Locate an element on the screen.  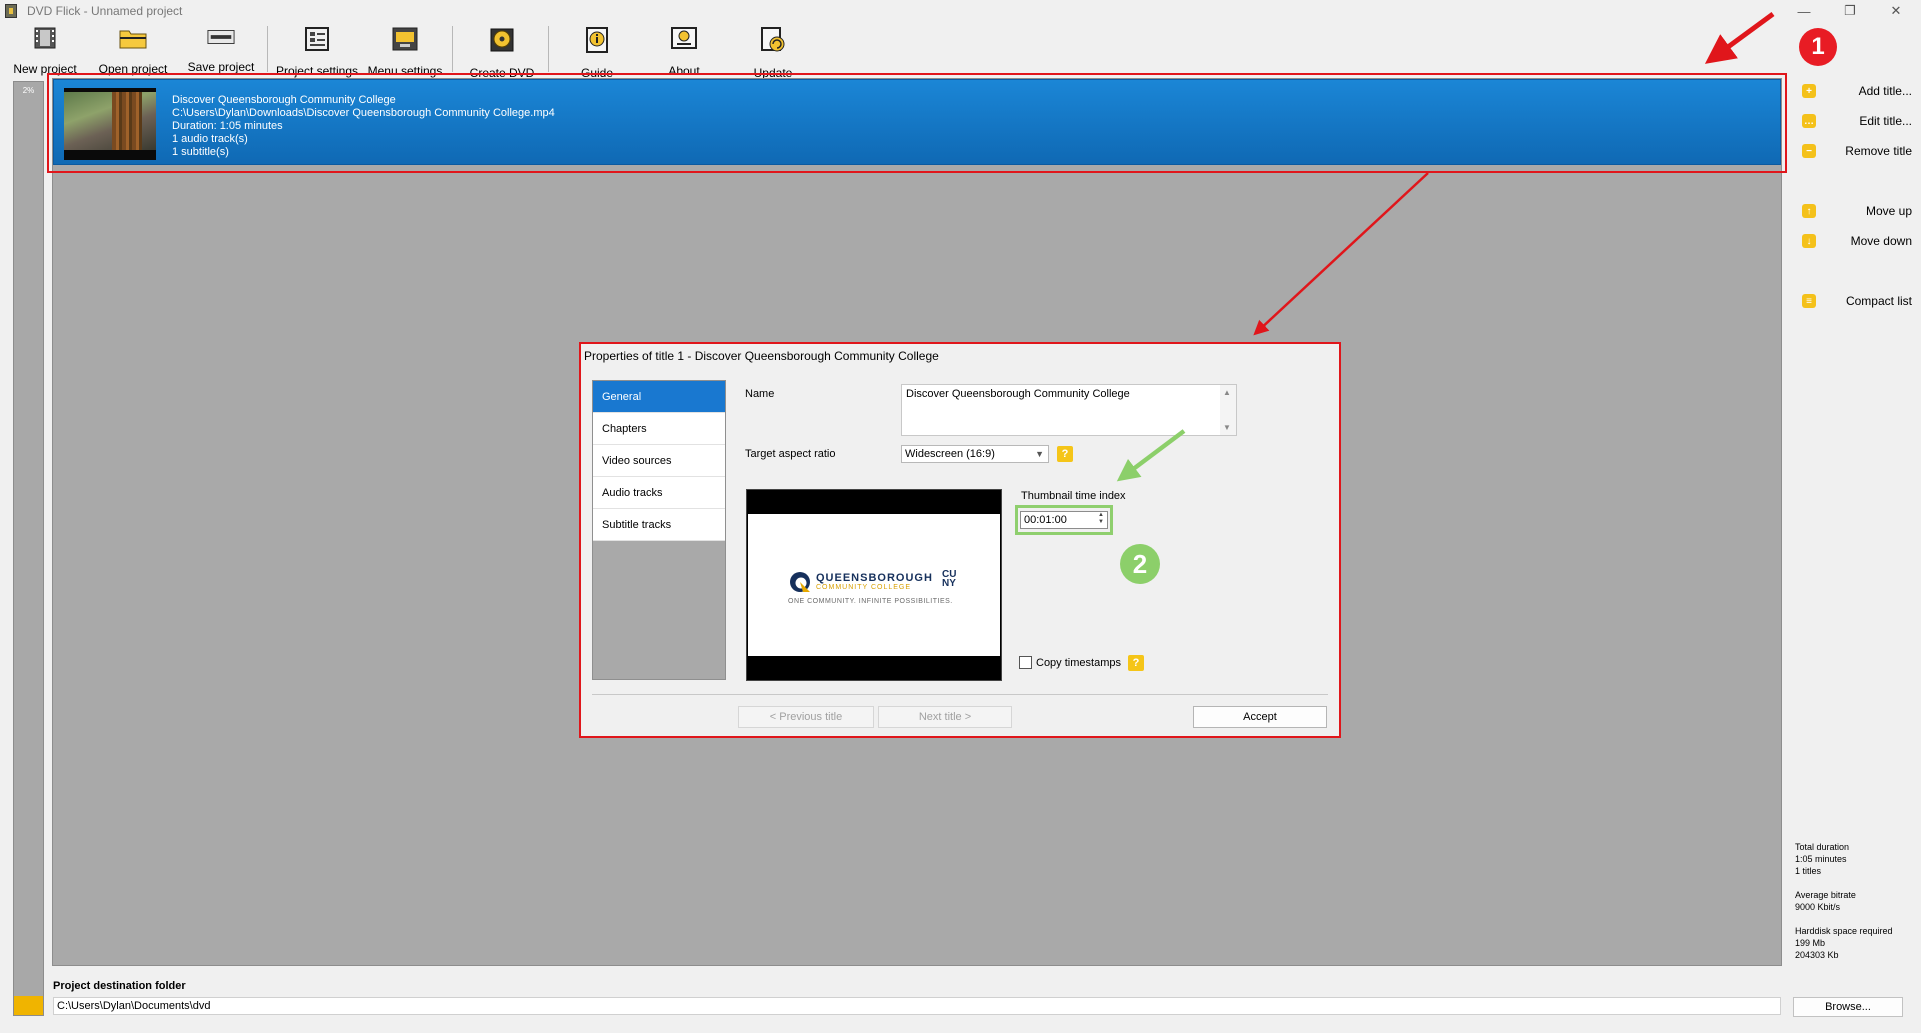
arrow-down-icon: ↓ is located at coordinates (1809, 241).